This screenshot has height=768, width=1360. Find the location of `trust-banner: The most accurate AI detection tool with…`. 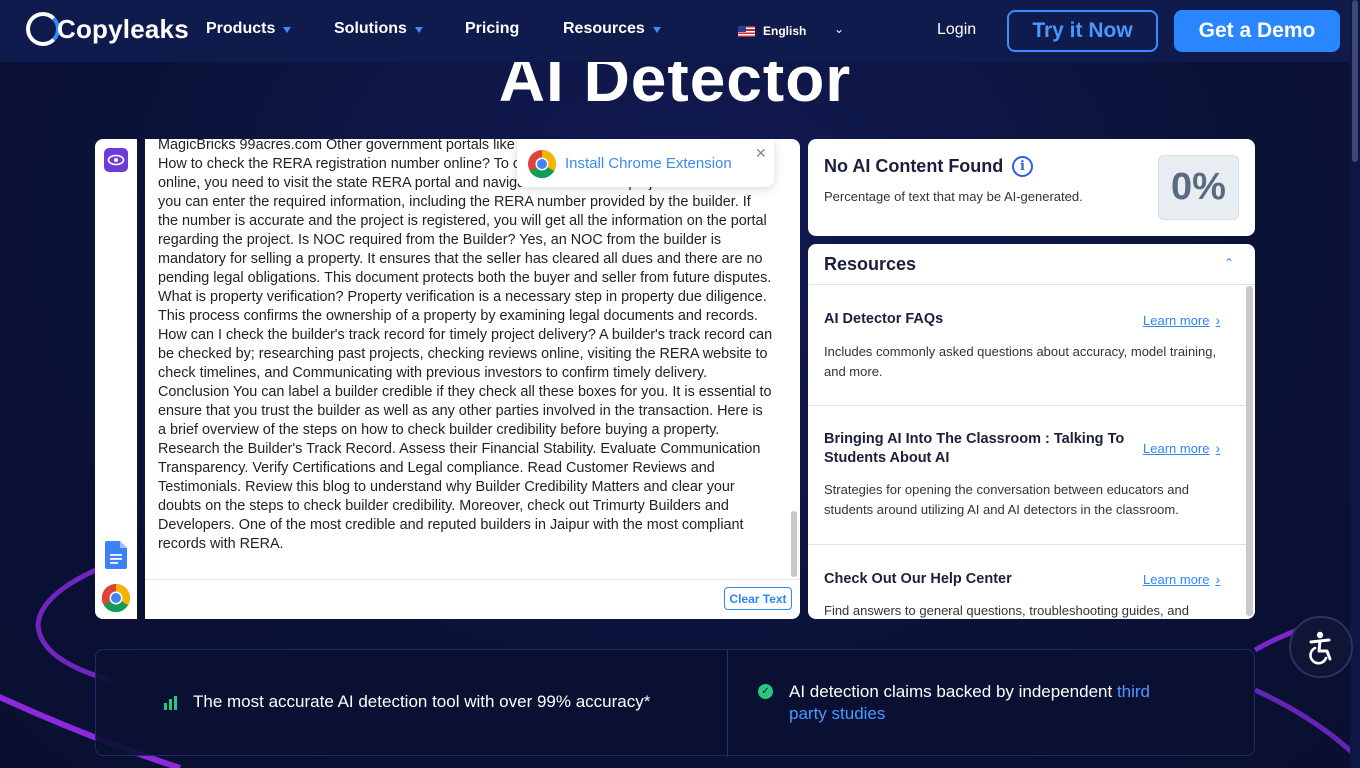

trust-banner: The most accurate AI detection tool with… is located at coordinates (675, 703).